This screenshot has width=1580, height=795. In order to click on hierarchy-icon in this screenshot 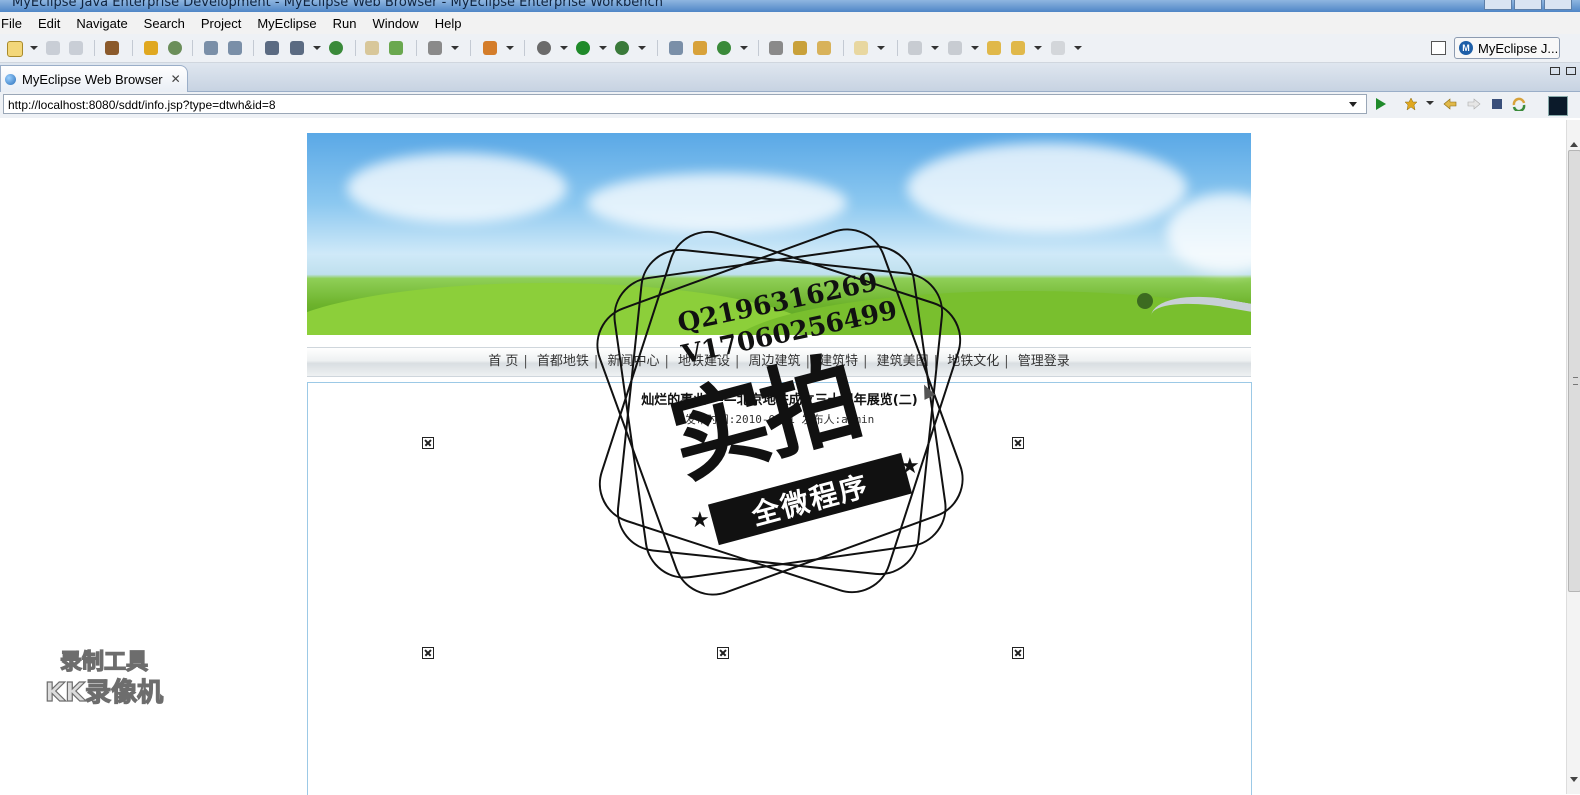, I will do `click(676, 48)`.